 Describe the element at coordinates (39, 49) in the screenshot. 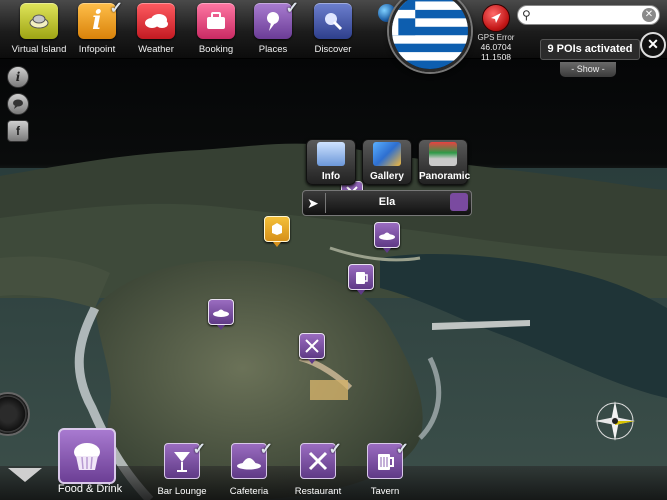

I see `virtual-island-label: Virtual Island` at that location.